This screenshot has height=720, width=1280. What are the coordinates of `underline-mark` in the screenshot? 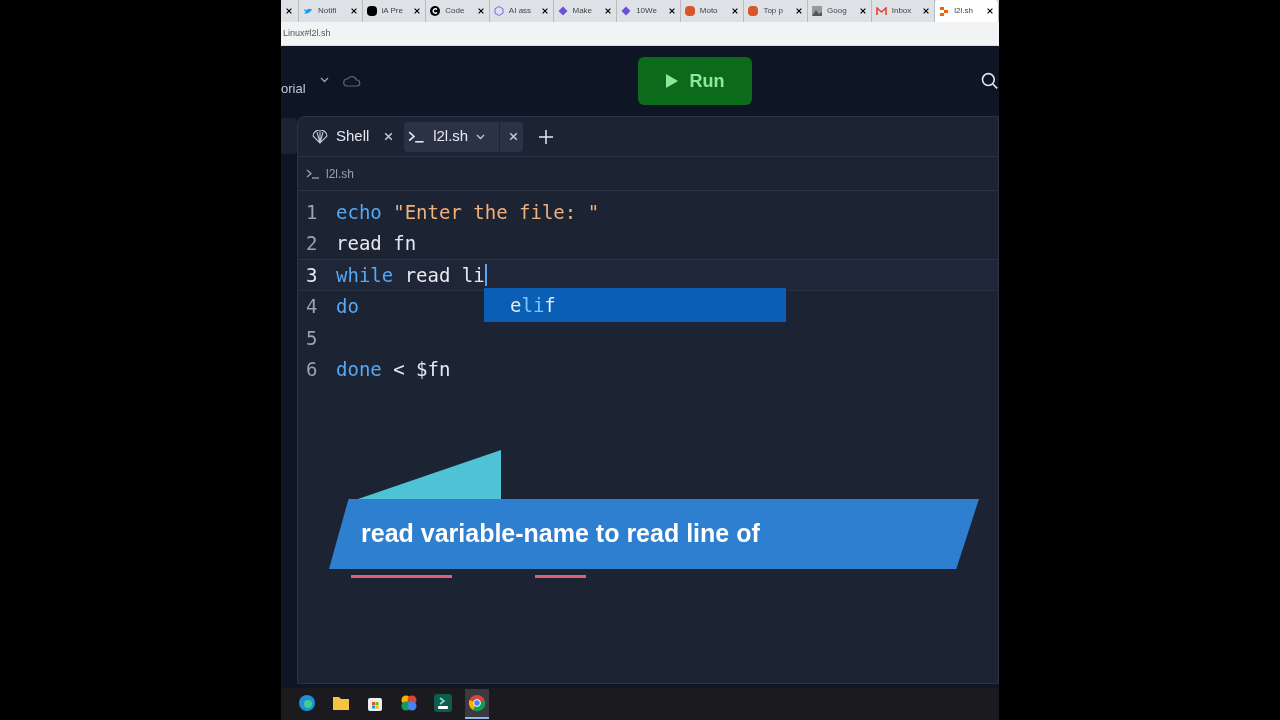 It's located at (560, 576).